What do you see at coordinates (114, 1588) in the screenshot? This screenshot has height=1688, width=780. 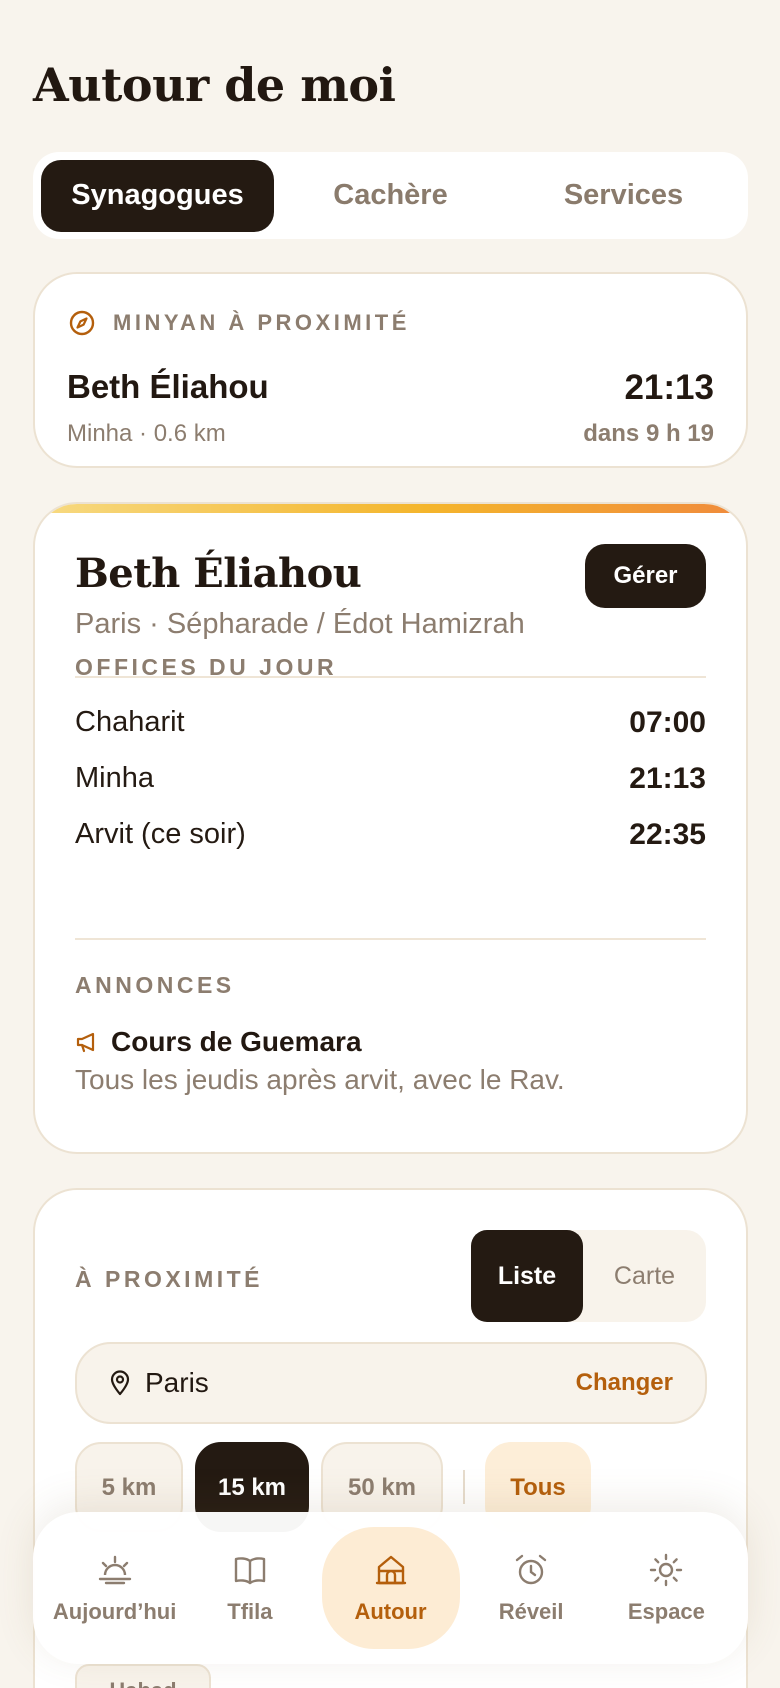 I see `nav-item-today: Aujourd’hui` at bounding box center [114, 1588].